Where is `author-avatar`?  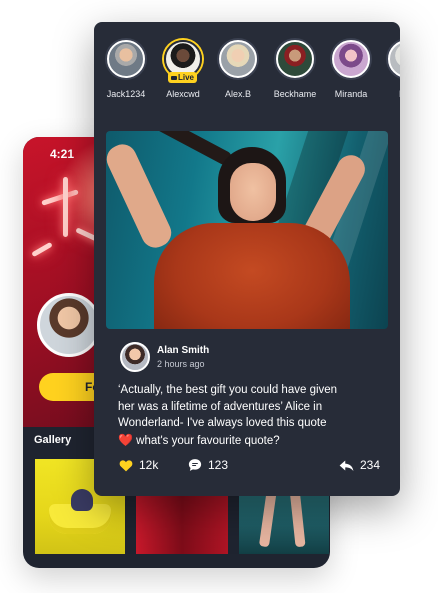
author-avatar is located at coordinates (135, 357).